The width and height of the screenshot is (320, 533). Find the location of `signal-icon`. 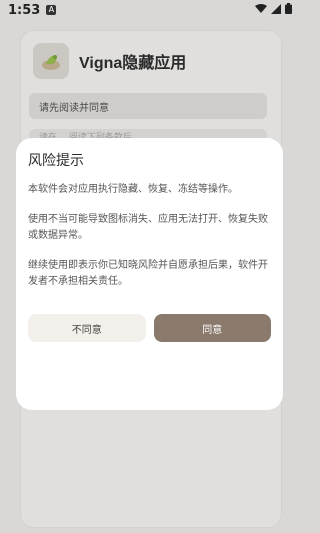

signal-icon is located at coordinates (276, 10).